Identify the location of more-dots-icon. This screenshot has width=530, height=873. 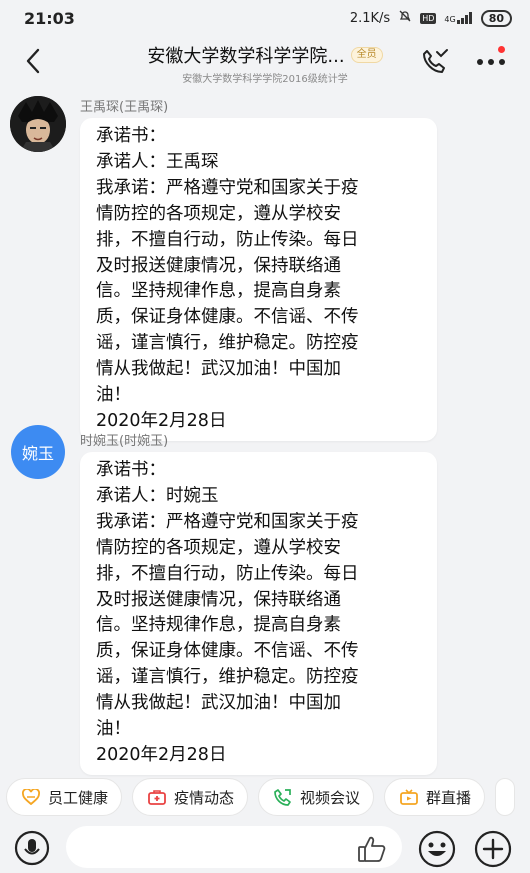
(491, 62).